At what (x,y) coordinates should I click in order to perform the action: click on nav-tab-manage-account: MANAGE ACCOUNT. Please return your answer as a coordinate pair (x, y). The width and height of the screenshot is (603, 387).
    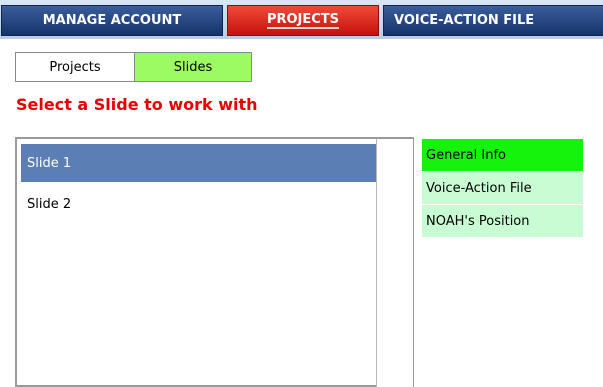
    Looking at the image, I should click on (112, 20).